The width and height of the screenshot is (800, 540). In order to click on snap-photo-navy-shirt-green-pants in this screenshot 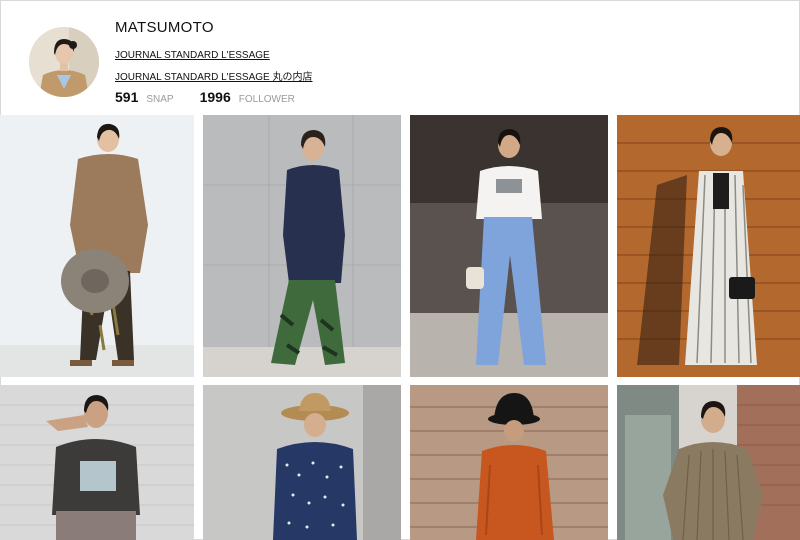, I will do `click(302, 246)`.